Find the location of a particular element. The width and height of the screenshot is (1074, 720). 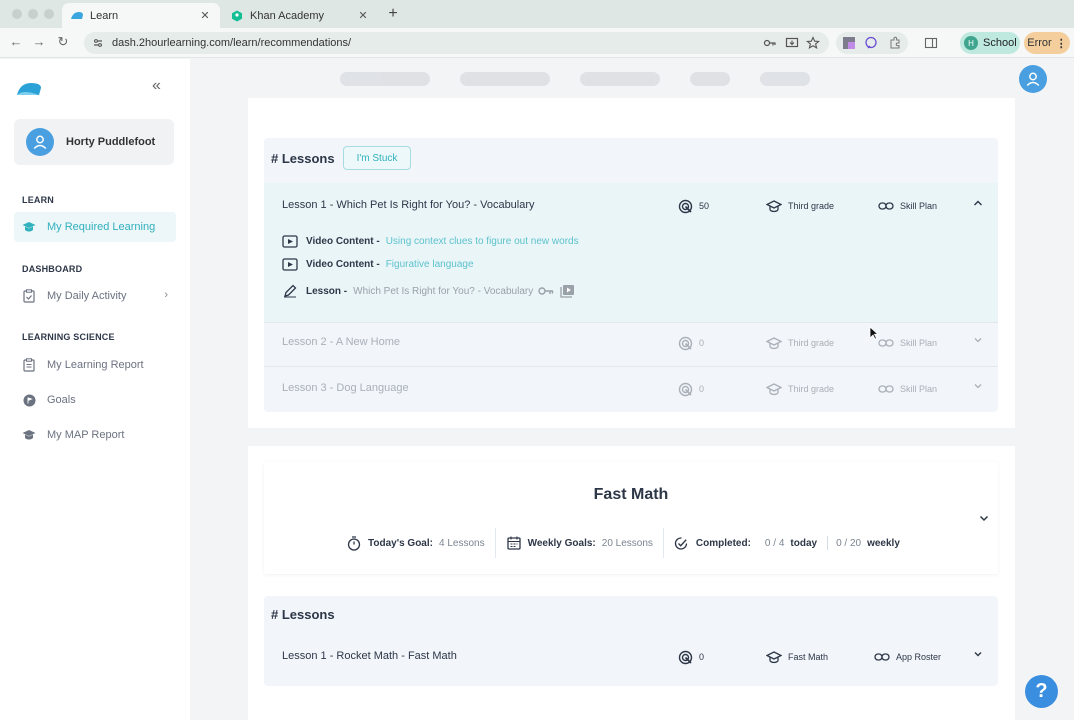

user-avatar-icon is located at coordinates (40, 142).